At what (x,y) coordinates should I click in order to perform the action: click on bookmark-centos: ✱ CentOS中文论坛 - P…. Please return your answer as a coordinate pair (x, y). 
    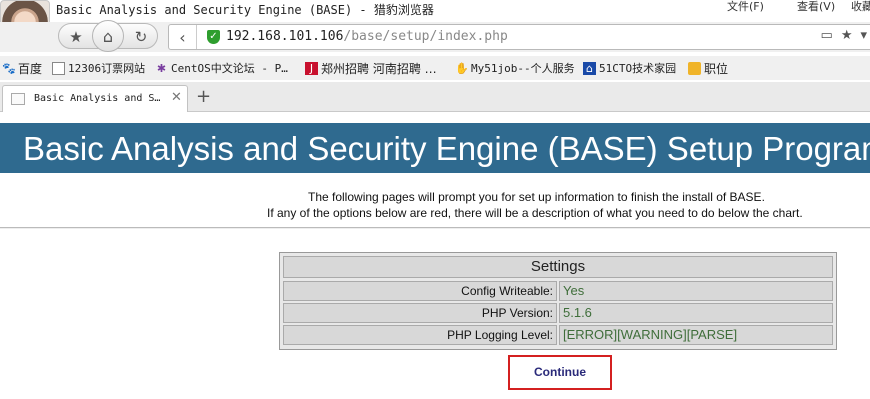
    Looking at the image, I should click on (221, 68).